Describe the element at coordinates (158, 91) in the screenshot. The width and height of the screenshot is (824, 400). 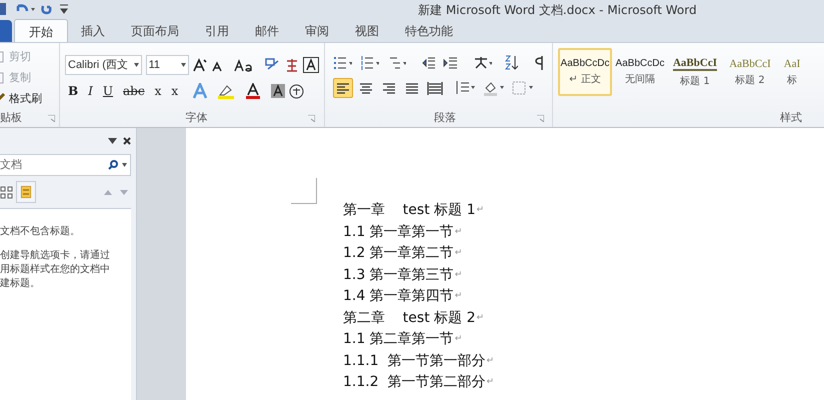
I see `subscript-button: x` at that location.